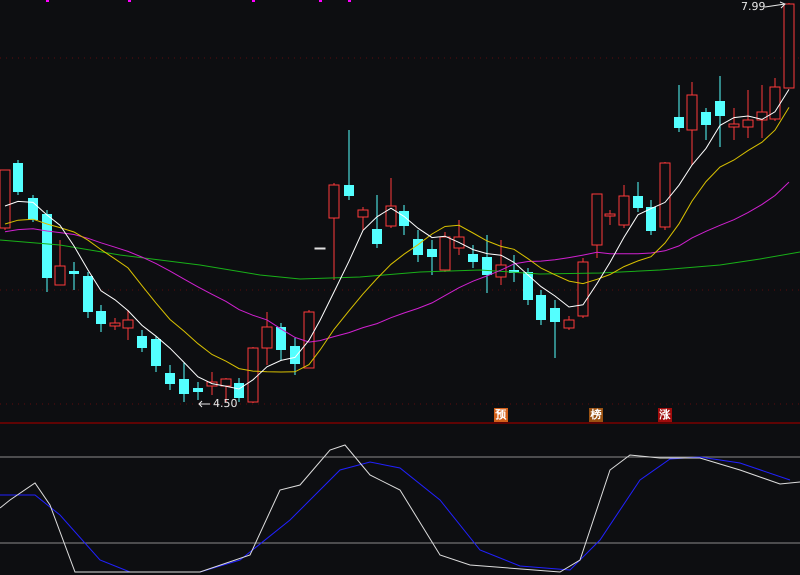 Image resolution: width=800 pixels, height=575 pixels. What do you see at coordinates (596, 415) in the screenshot?
I see `signal-tag: 榜` at bounding box center [596, 415].